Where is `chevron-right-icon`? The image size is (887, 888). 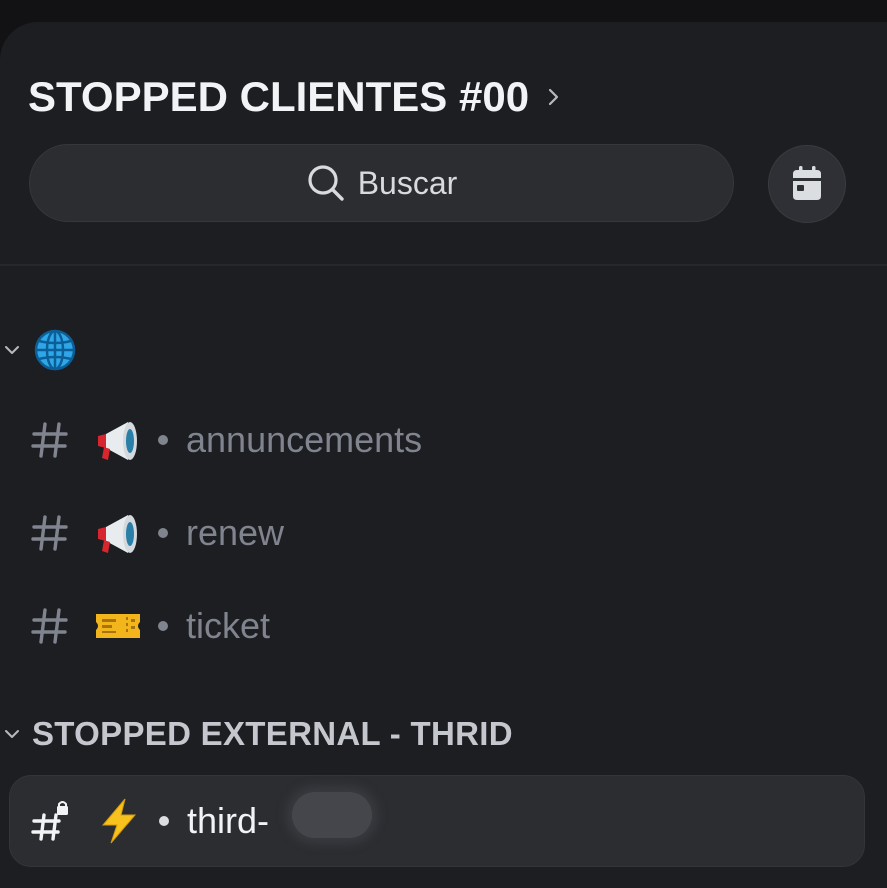
chevron-right-icon is located at coordinates (553, 97).